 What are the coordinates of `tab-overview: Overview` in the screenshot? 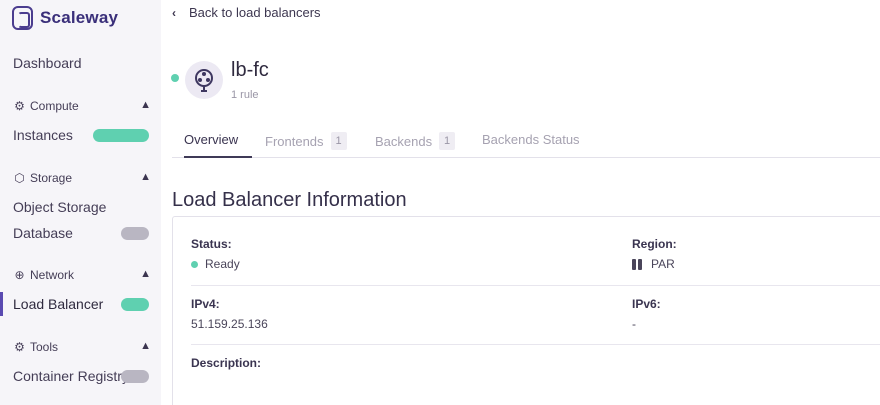 It's located at (211, 139).